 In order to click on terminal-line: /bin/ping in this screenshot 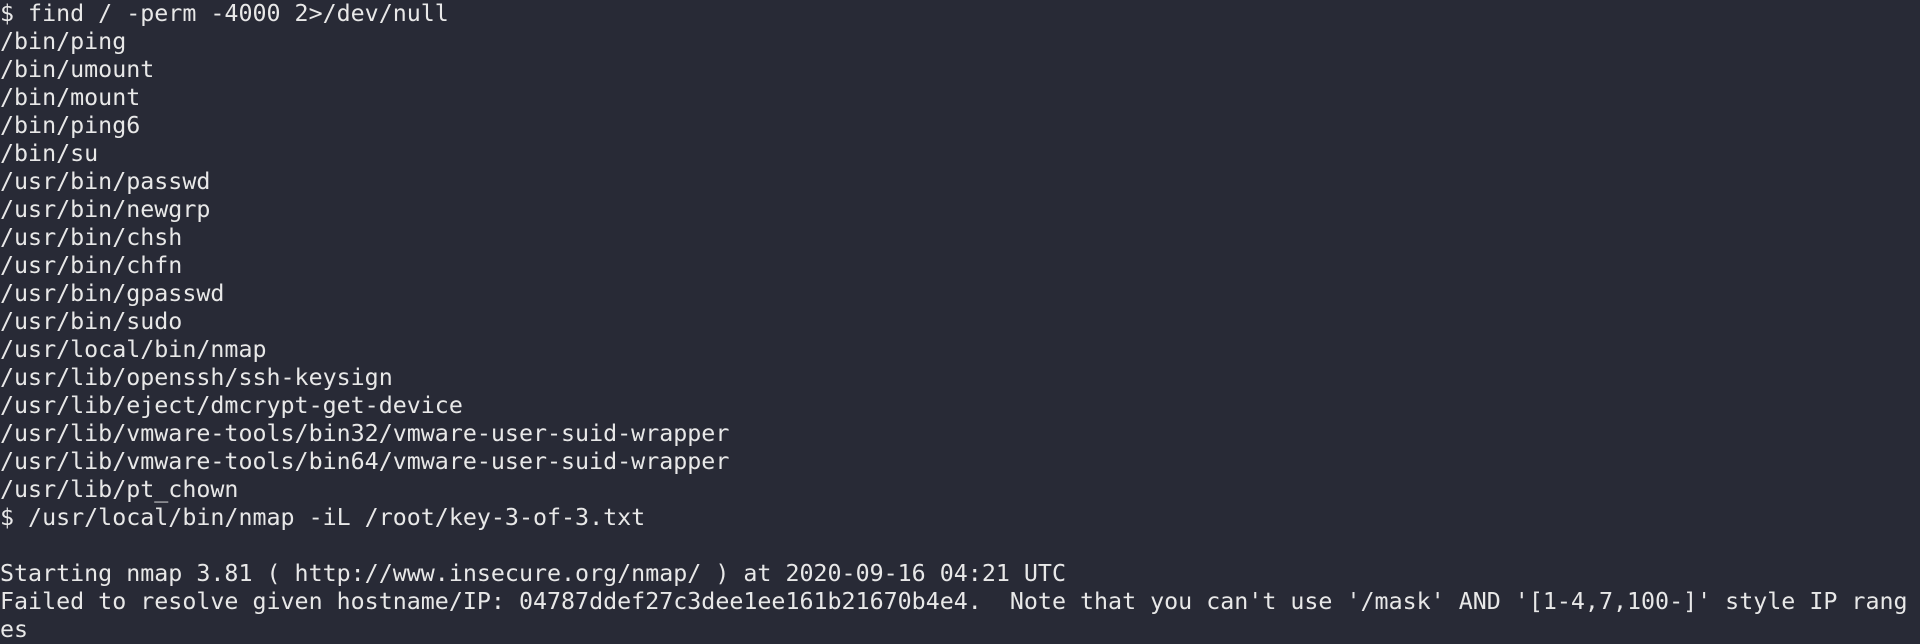, I will do `click(63, 41)`.